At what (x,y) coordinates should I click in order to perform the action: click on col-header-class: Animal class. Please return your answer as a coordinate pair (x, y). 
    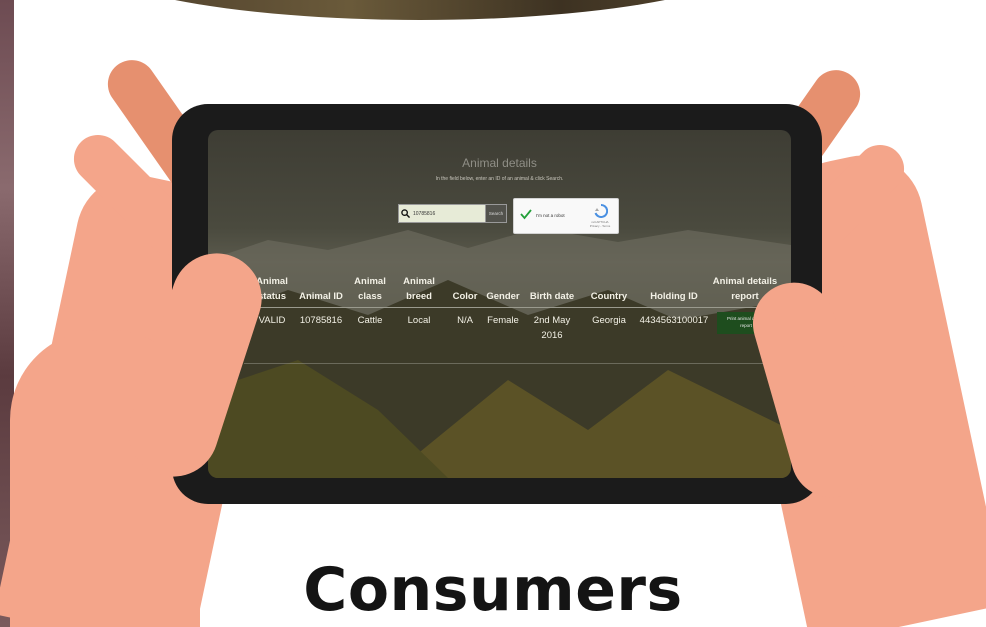
    Looking at the image, I should click on (370, 289).